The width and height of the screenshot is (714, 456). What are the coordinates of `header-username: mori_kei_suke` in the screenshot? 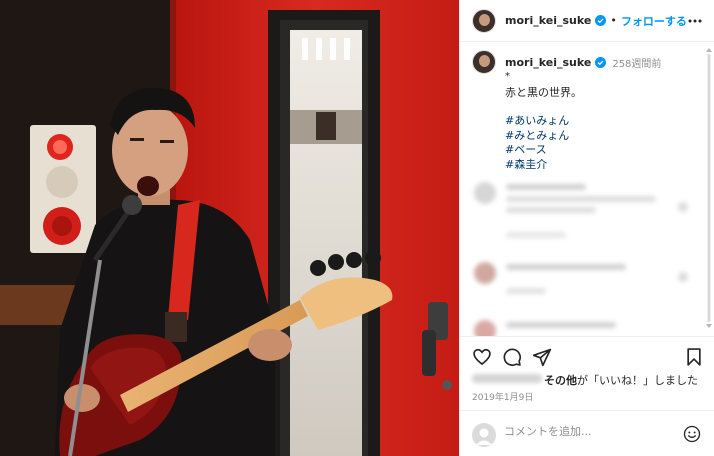 It's located at (548, 20).